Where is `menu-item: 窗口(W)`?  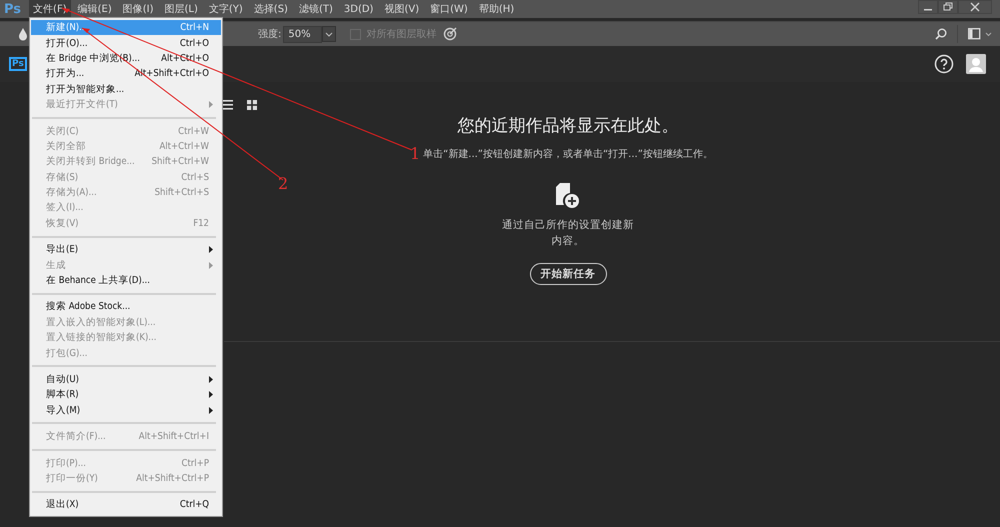
menu-item: 窗口(W) is located at coordinates (449, 9).